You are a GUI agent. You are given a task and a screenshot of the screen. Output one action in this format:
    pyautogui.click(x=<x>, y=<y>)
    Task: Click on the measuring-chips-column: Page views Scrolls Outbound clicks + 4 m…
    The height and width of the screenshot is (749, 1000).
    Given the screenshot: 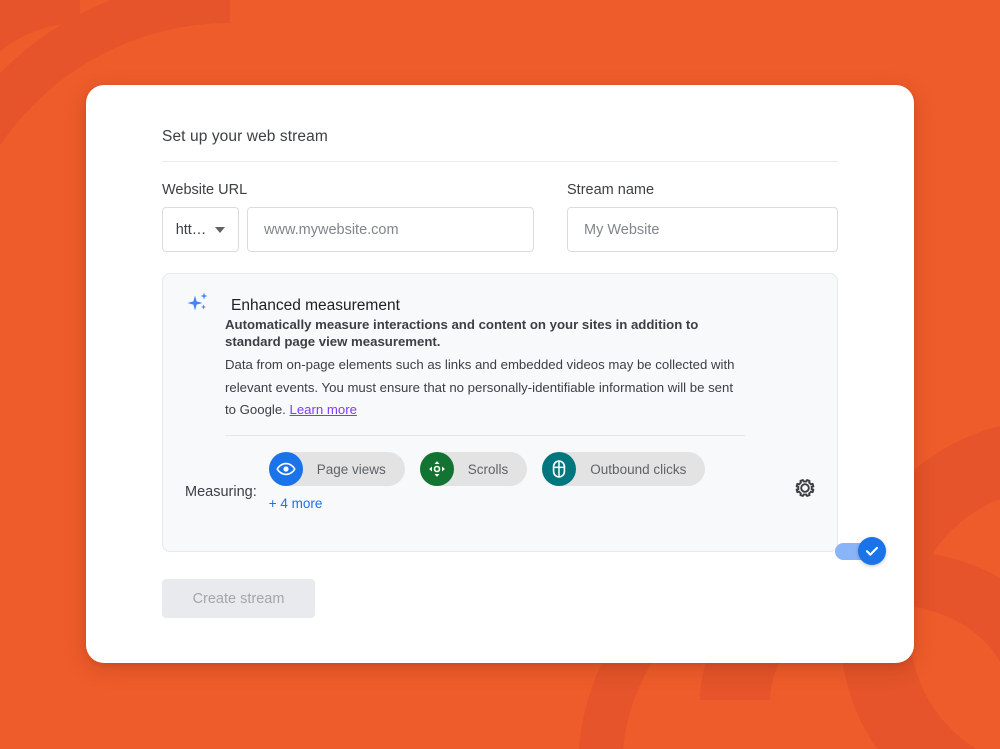 What is the action you would take?
    pyautogui.click(x=530, y=482)
    